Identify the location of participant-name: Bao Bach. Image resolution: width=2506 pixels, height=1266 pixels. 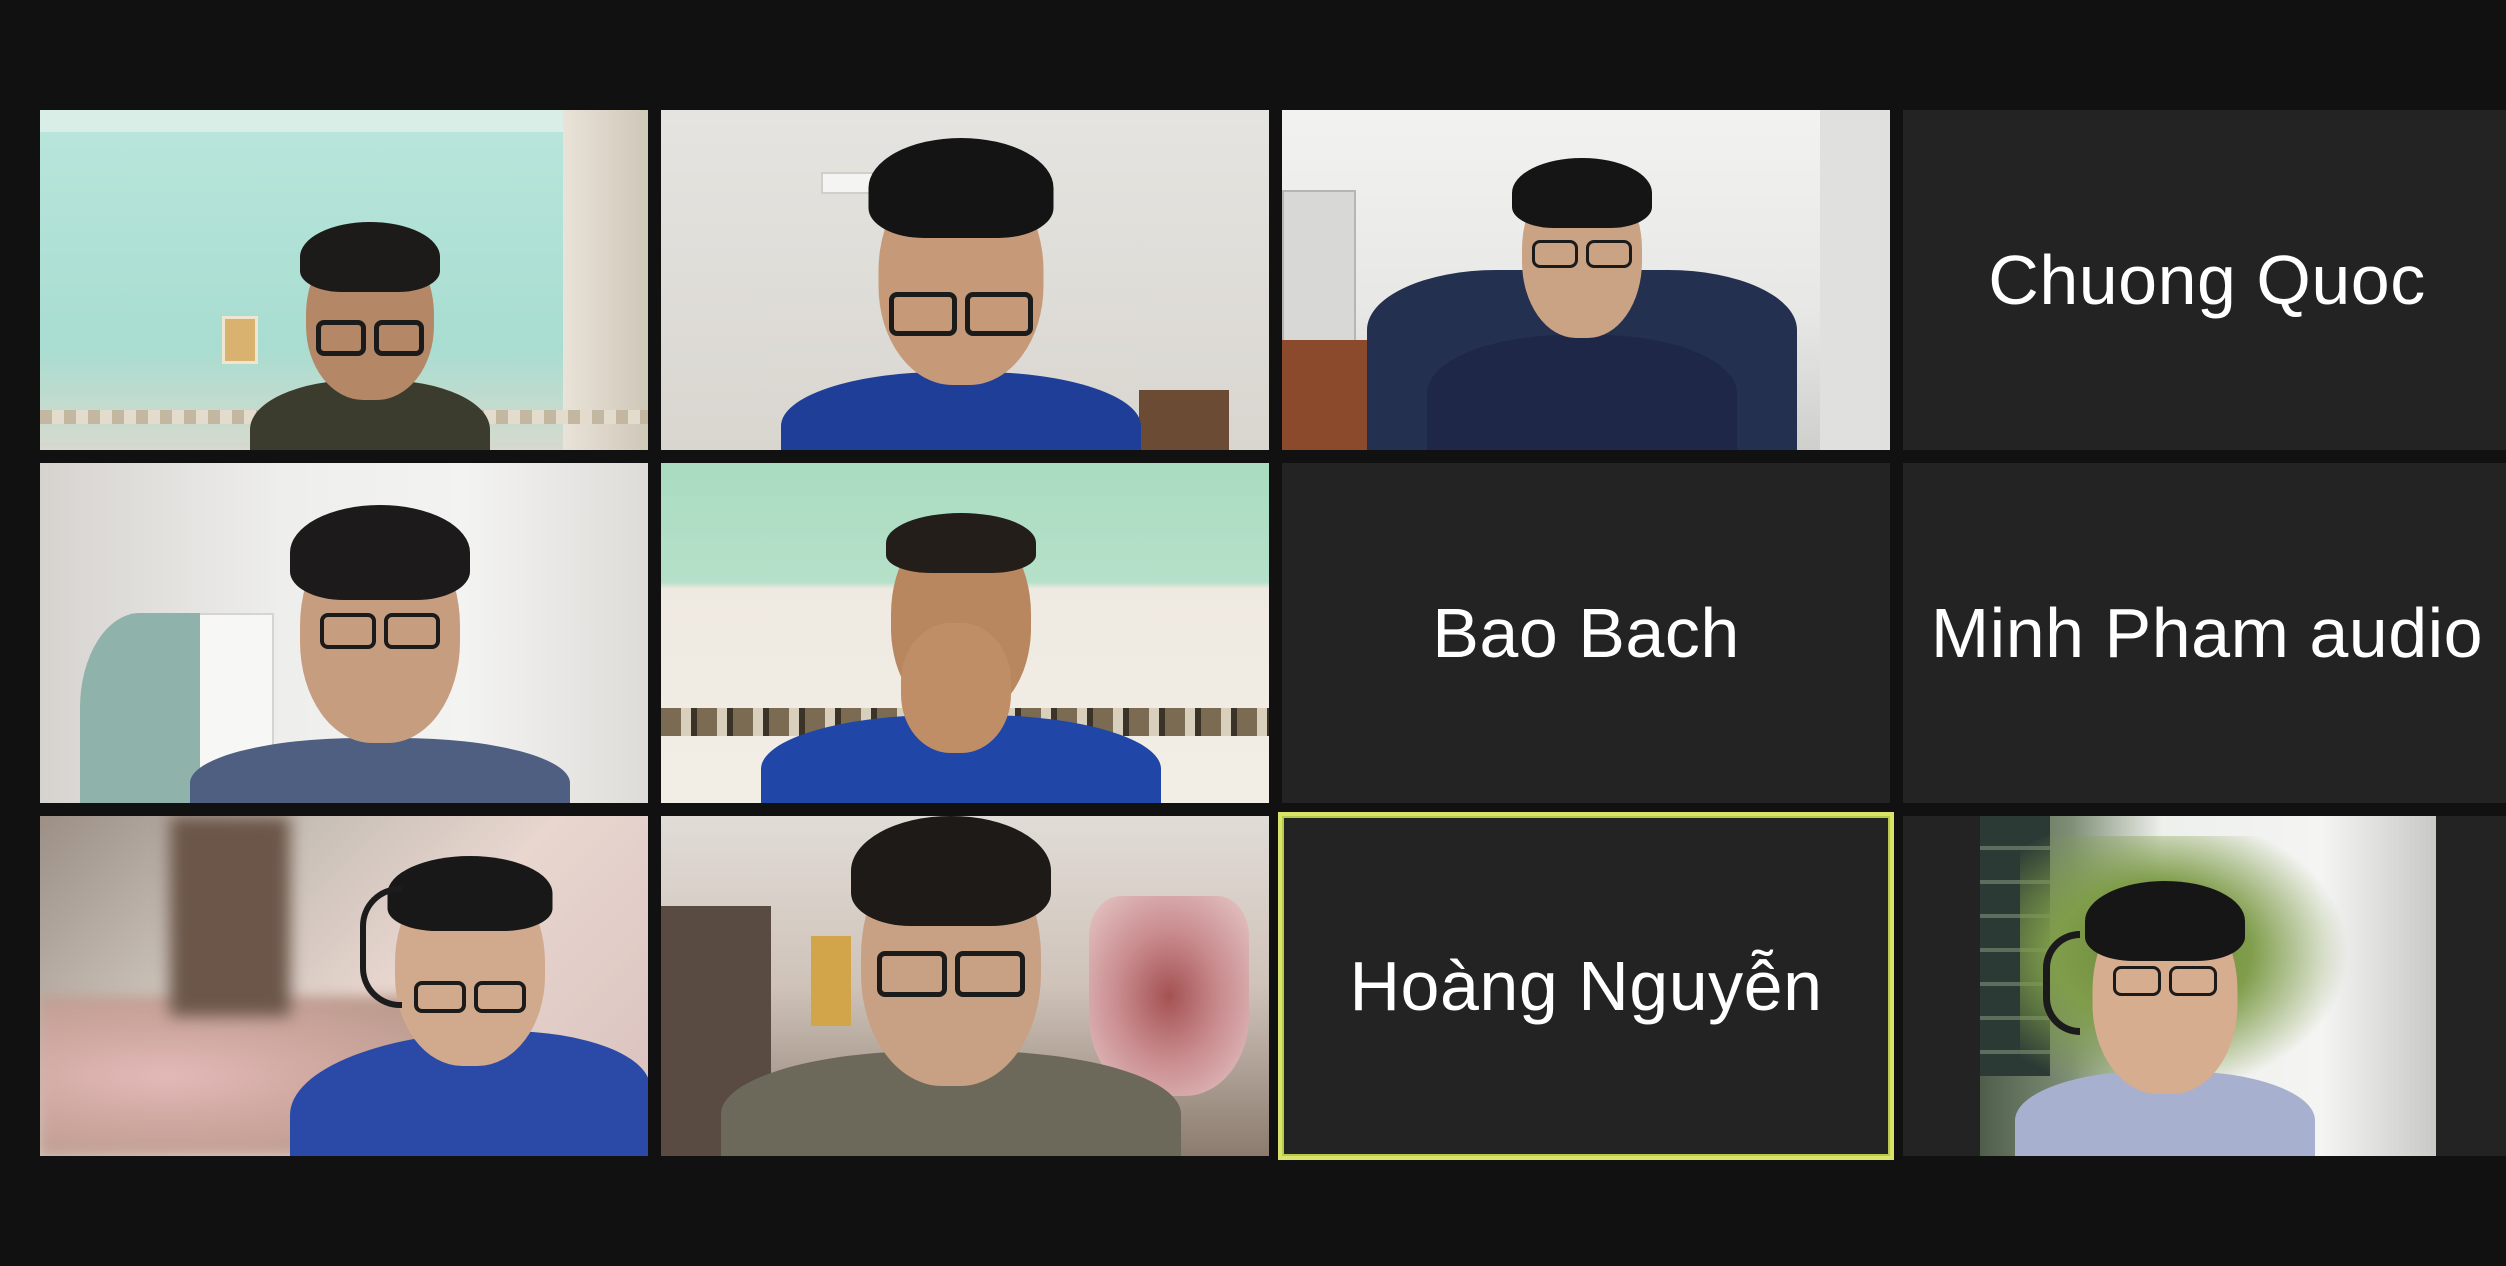
(1586, 633).